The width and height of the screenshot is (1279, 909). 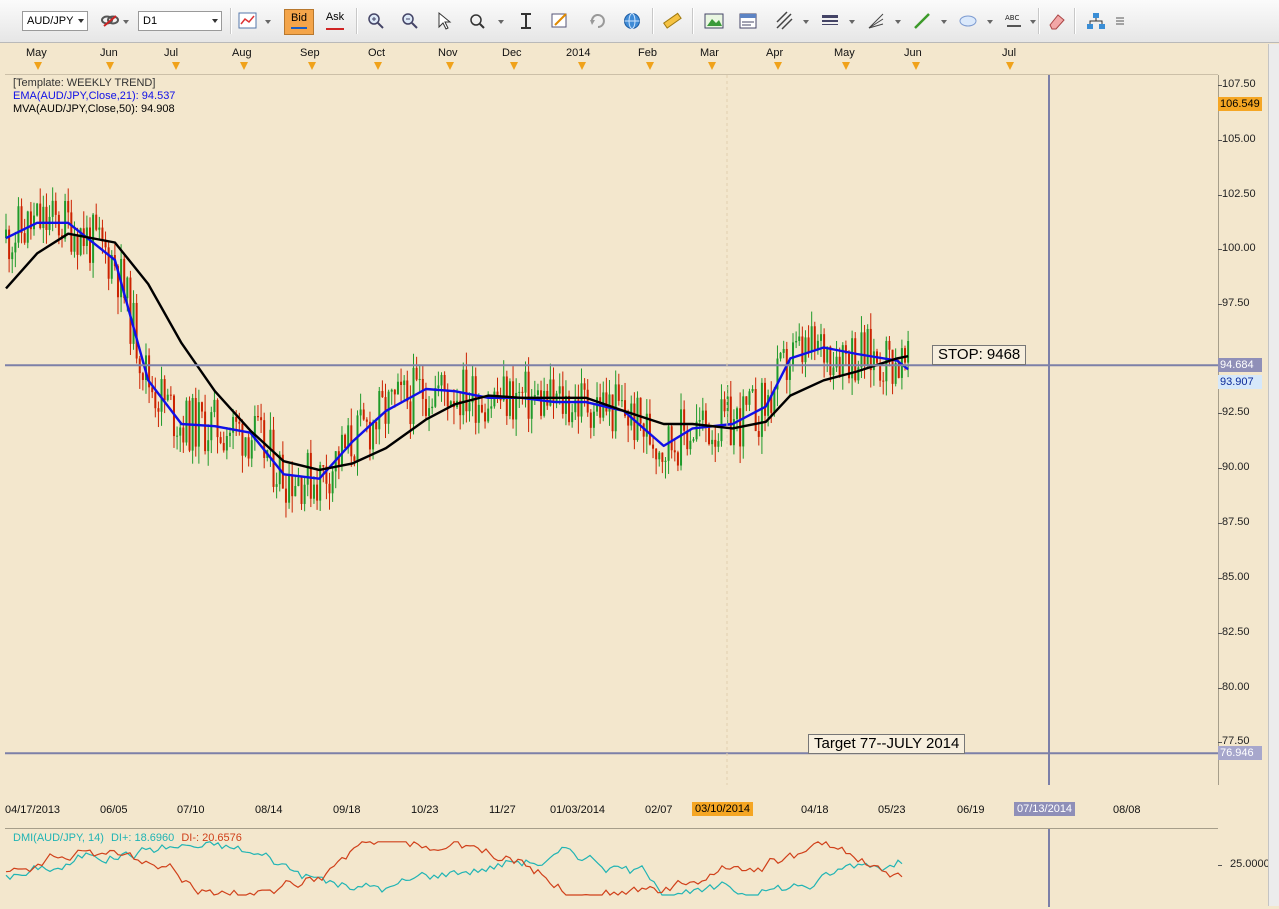 I want to click on ruler-button, so click(x=672, y=21).